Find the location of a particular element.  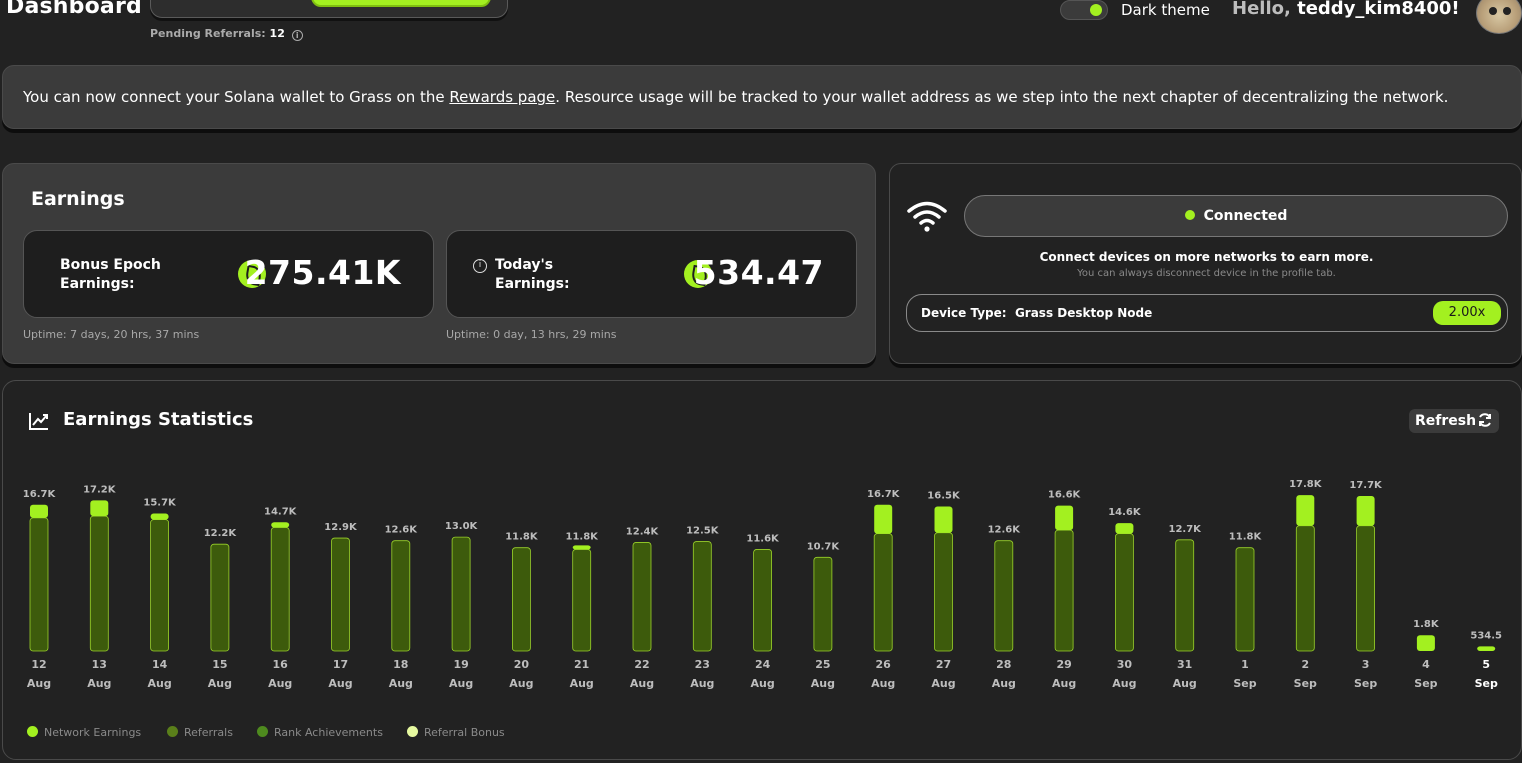

bonus-label-line1: Bonus Epoch is located at coordinates (110, 265).